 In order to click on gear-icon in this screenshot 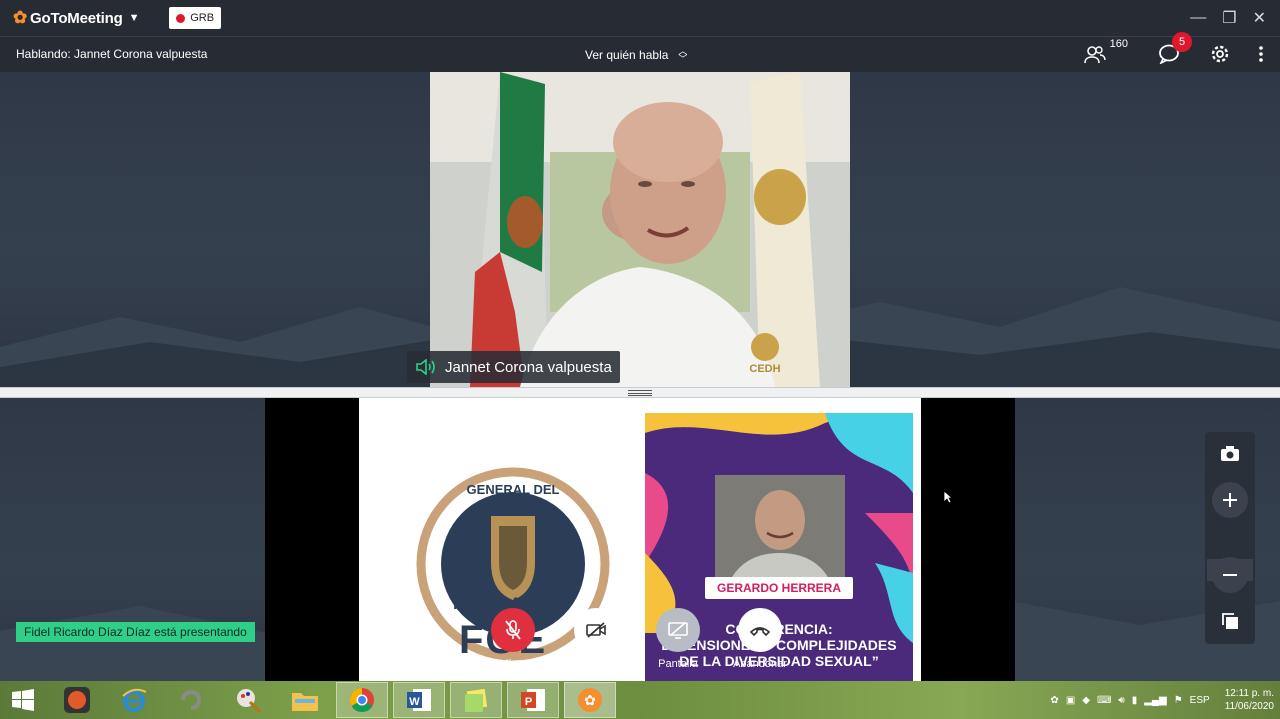, I will do `click(1220, 53)`.